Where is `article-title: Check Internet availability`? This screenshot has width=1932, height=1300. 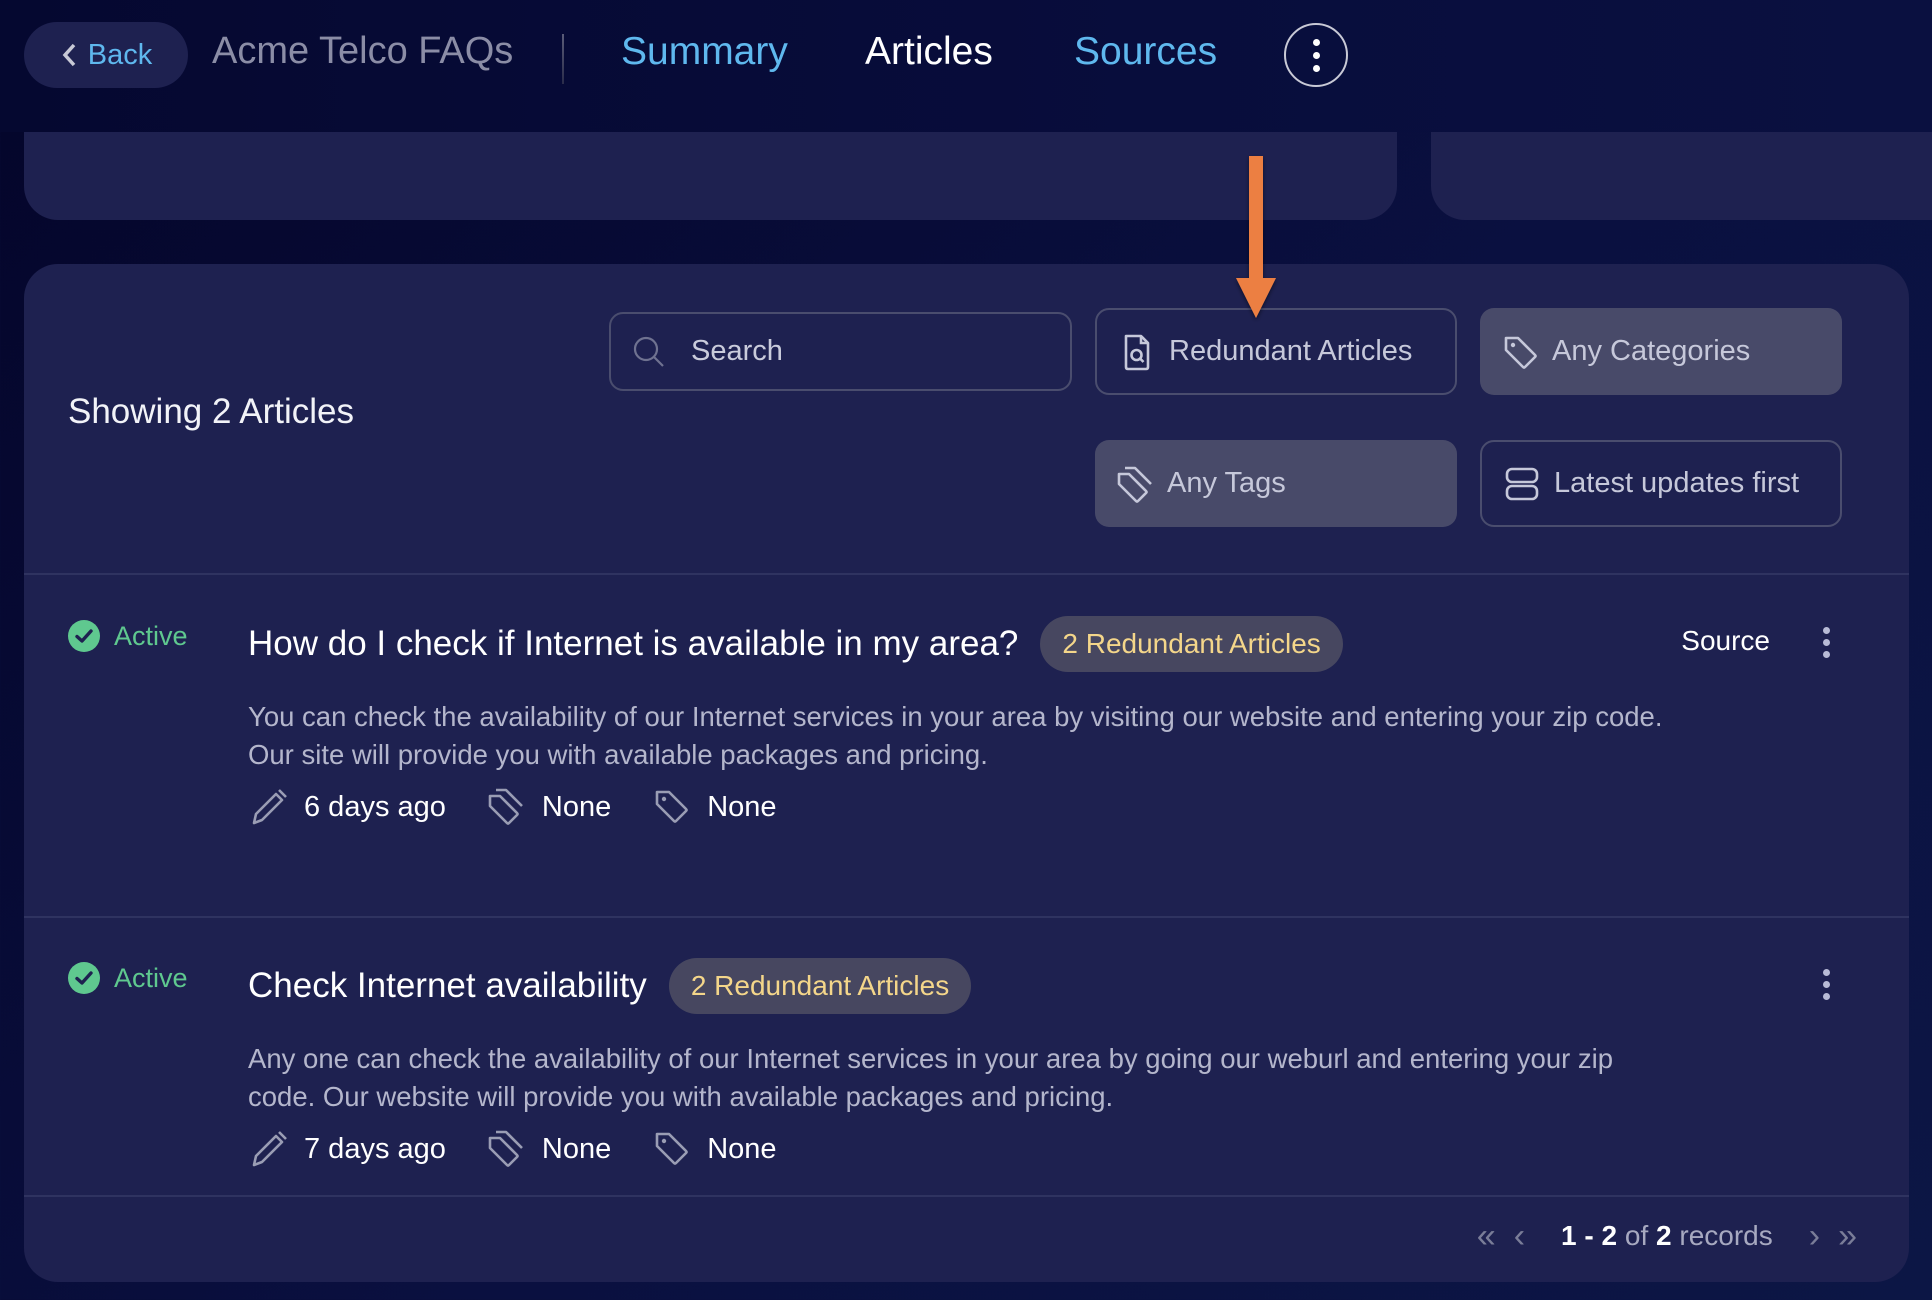 article-title: Check Internet availability is located at coordinates (447, 986).